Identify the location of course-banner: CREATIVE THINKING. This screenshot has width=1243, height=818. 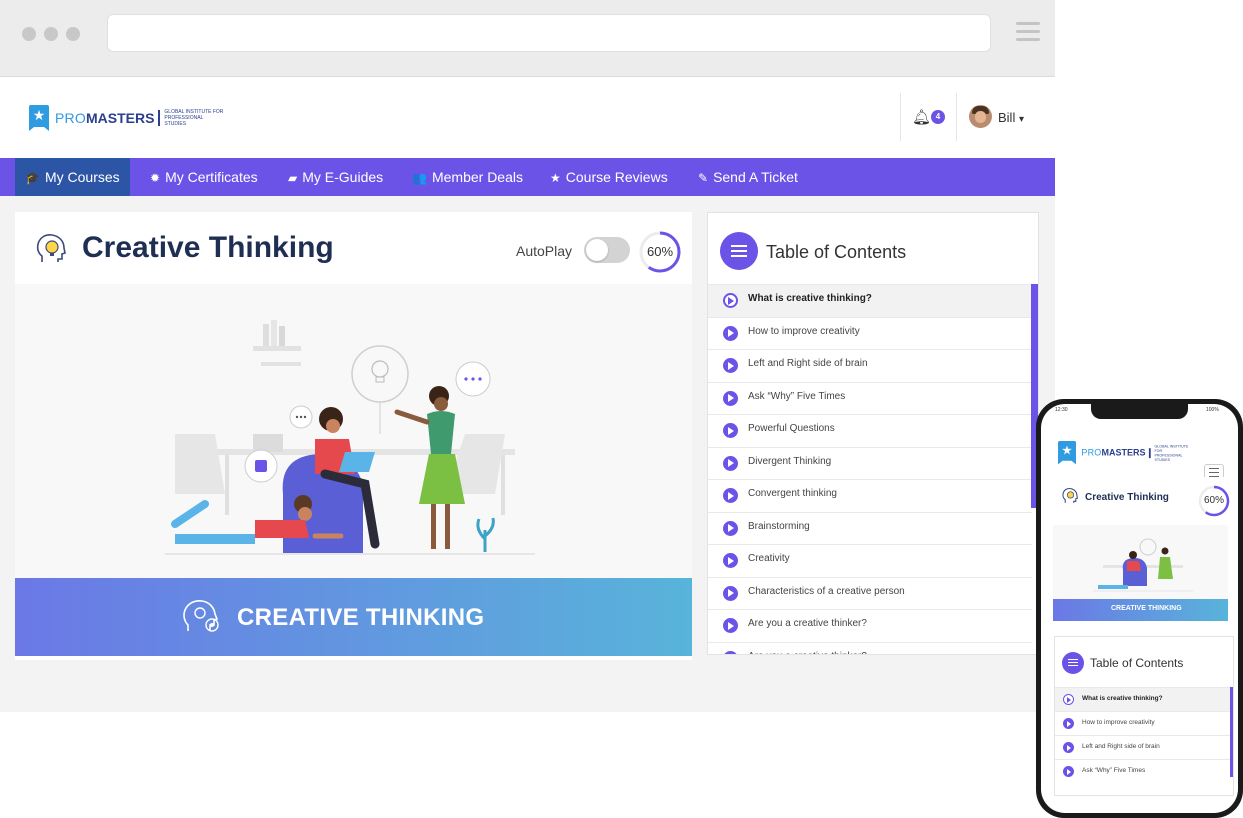
(353, 617).